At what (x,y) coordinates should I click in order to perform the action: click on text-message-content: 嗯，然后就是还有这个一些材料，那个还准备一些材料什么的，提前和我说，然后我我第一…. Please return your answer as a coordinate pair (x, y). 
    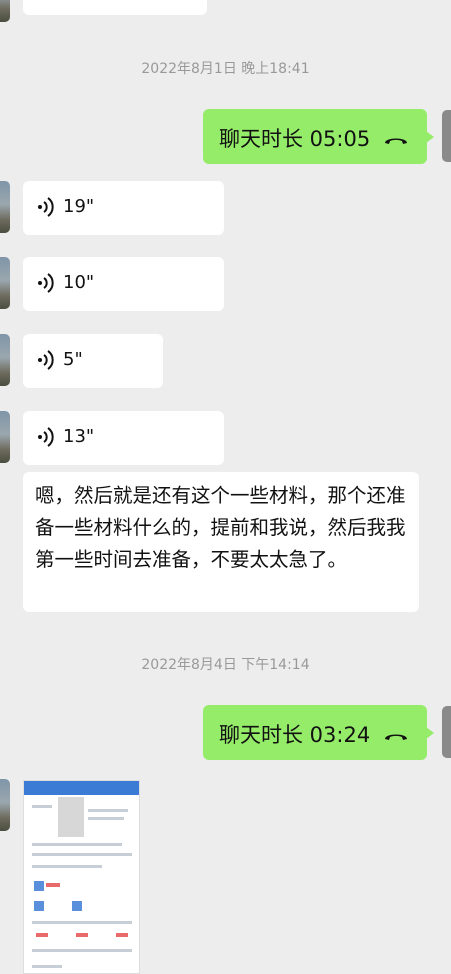
    Looking at the image, I should click on (220, 527).